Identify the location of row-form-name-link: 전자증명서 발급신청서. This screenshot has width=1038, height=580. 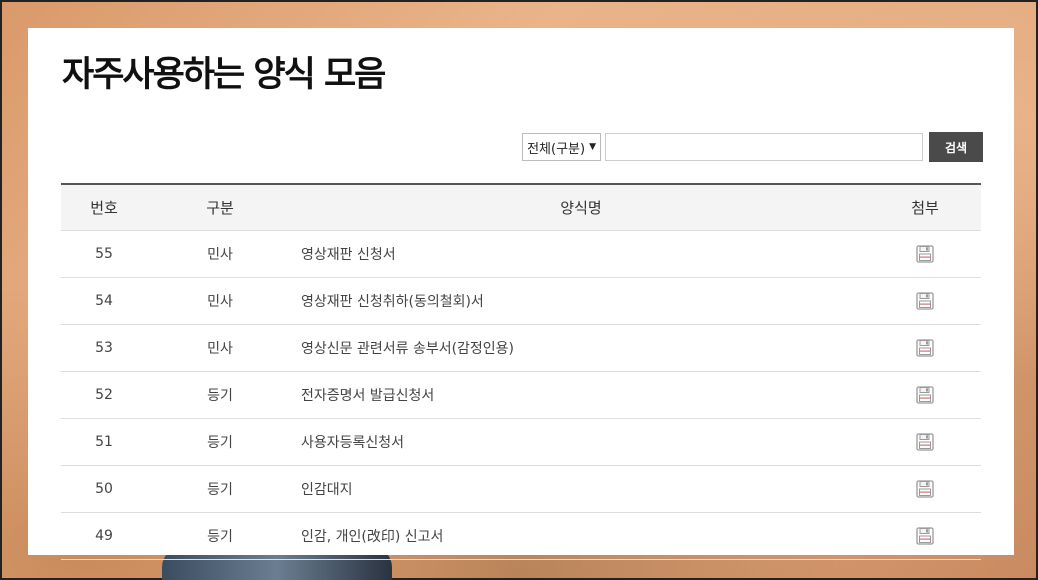
(581, 395).